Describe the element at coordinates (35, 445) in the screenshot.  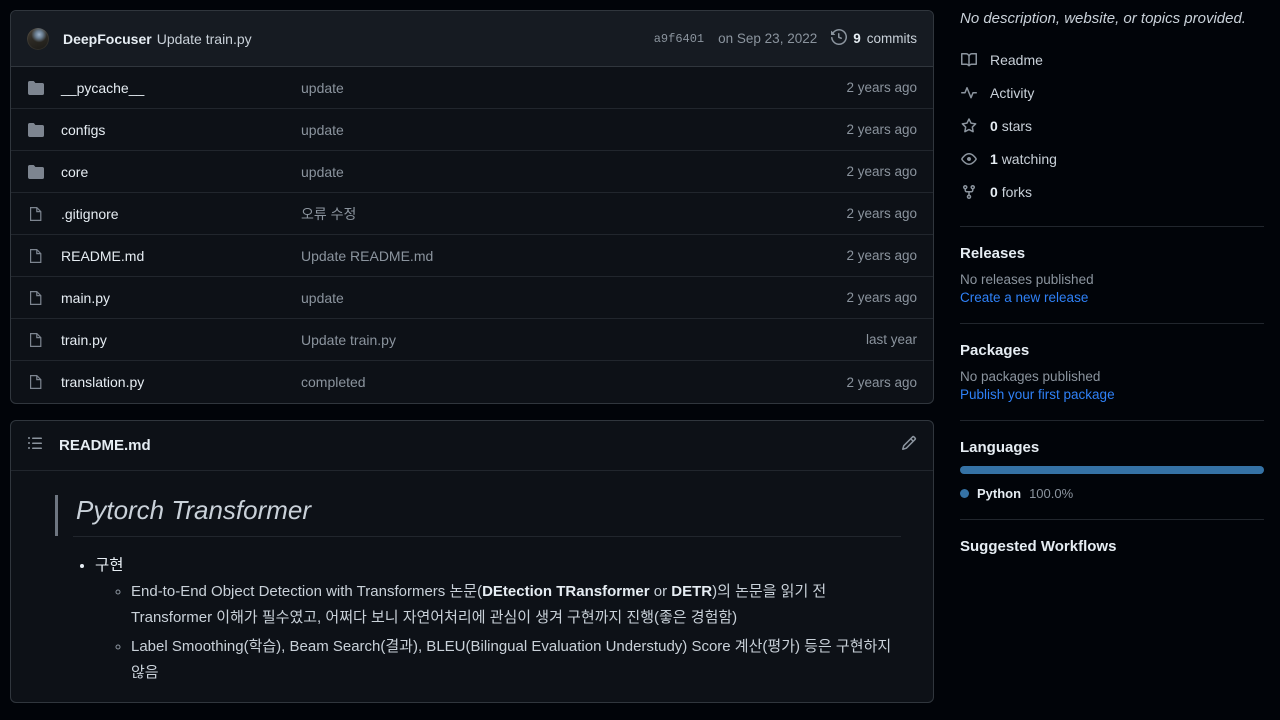
I see `list-unordered-icon` at that location.